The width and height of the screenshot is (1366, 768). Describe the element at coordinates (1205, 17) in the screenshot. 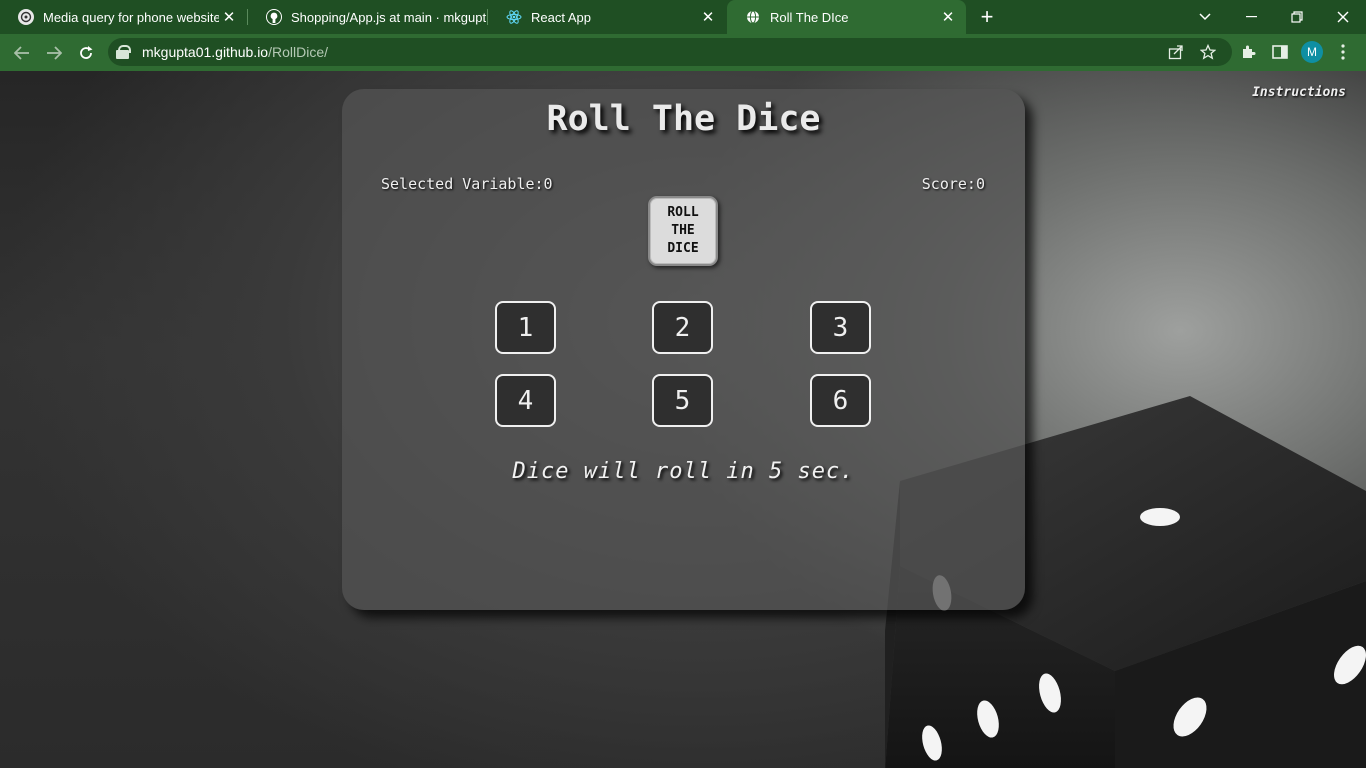

I see `tab-search-icon` at that location.